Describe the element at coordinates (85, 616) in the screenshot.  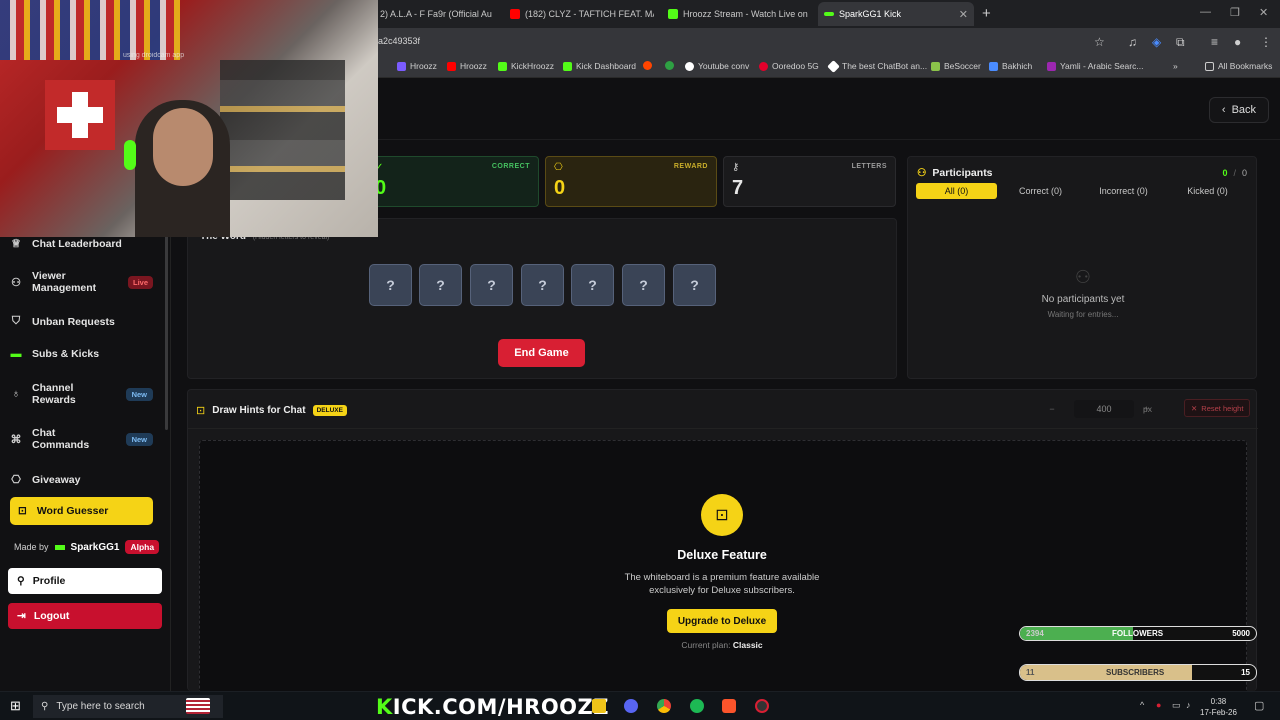
I see `logout-button: ⇥ Logout` at that location.